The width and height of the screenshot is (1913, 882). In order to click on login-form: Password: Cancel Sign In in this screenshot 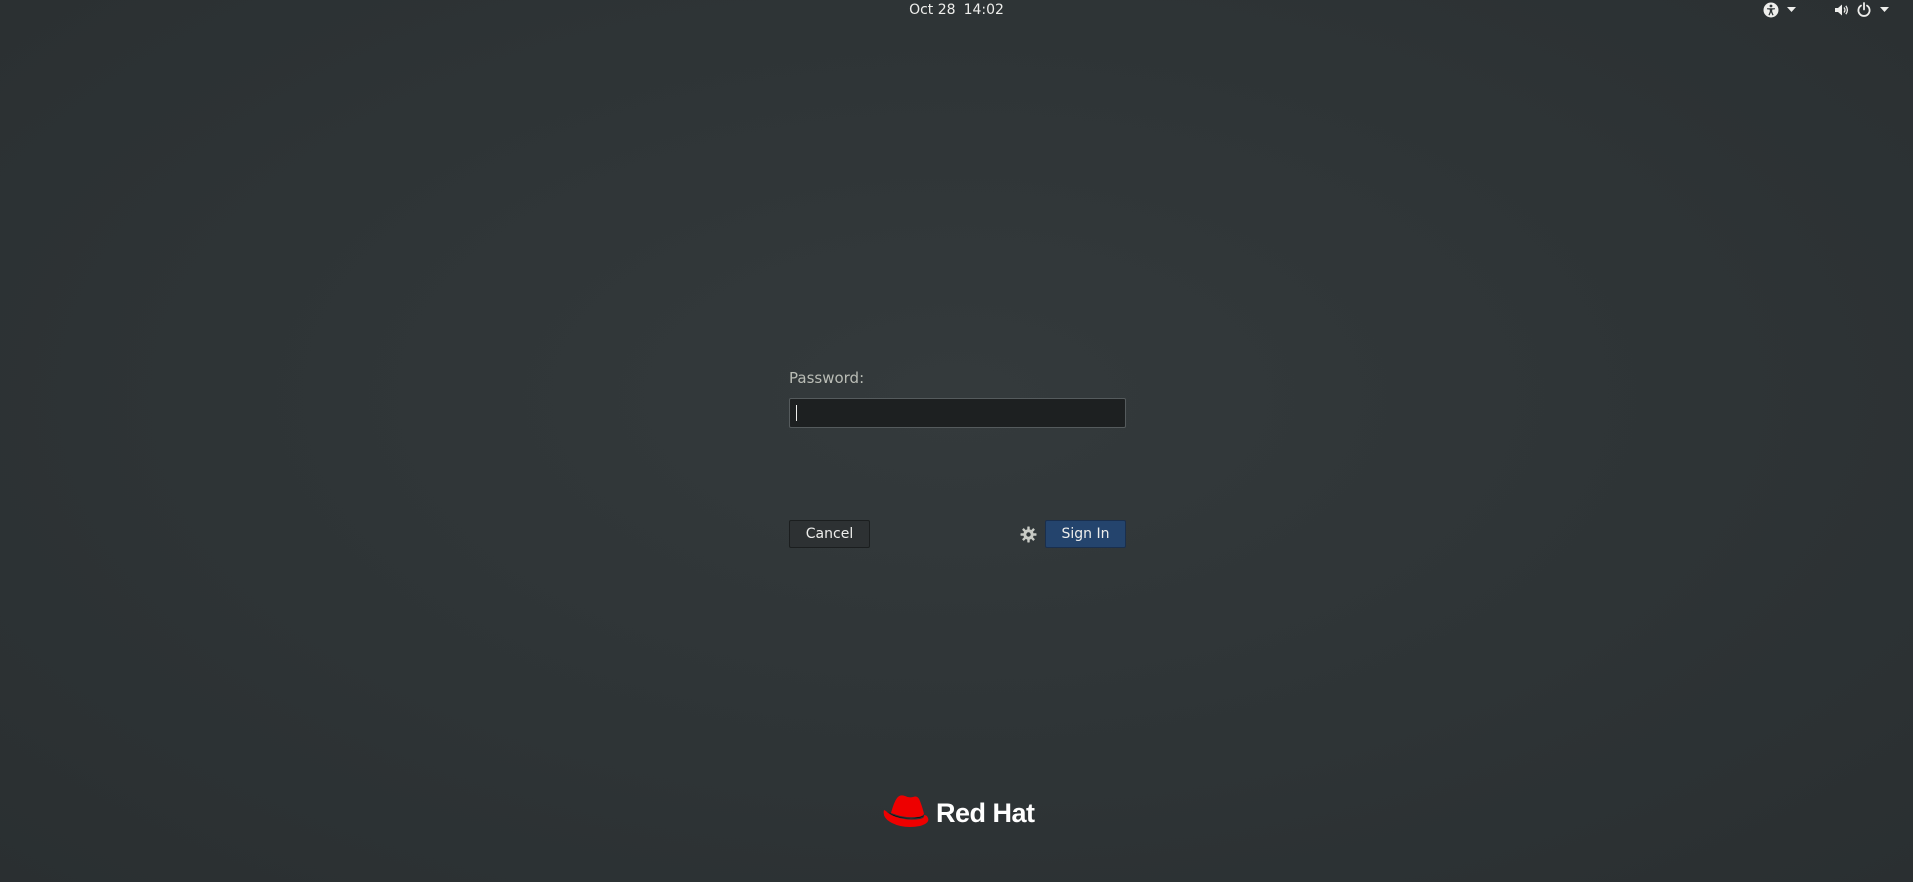, I will do `click(957, 458)`.